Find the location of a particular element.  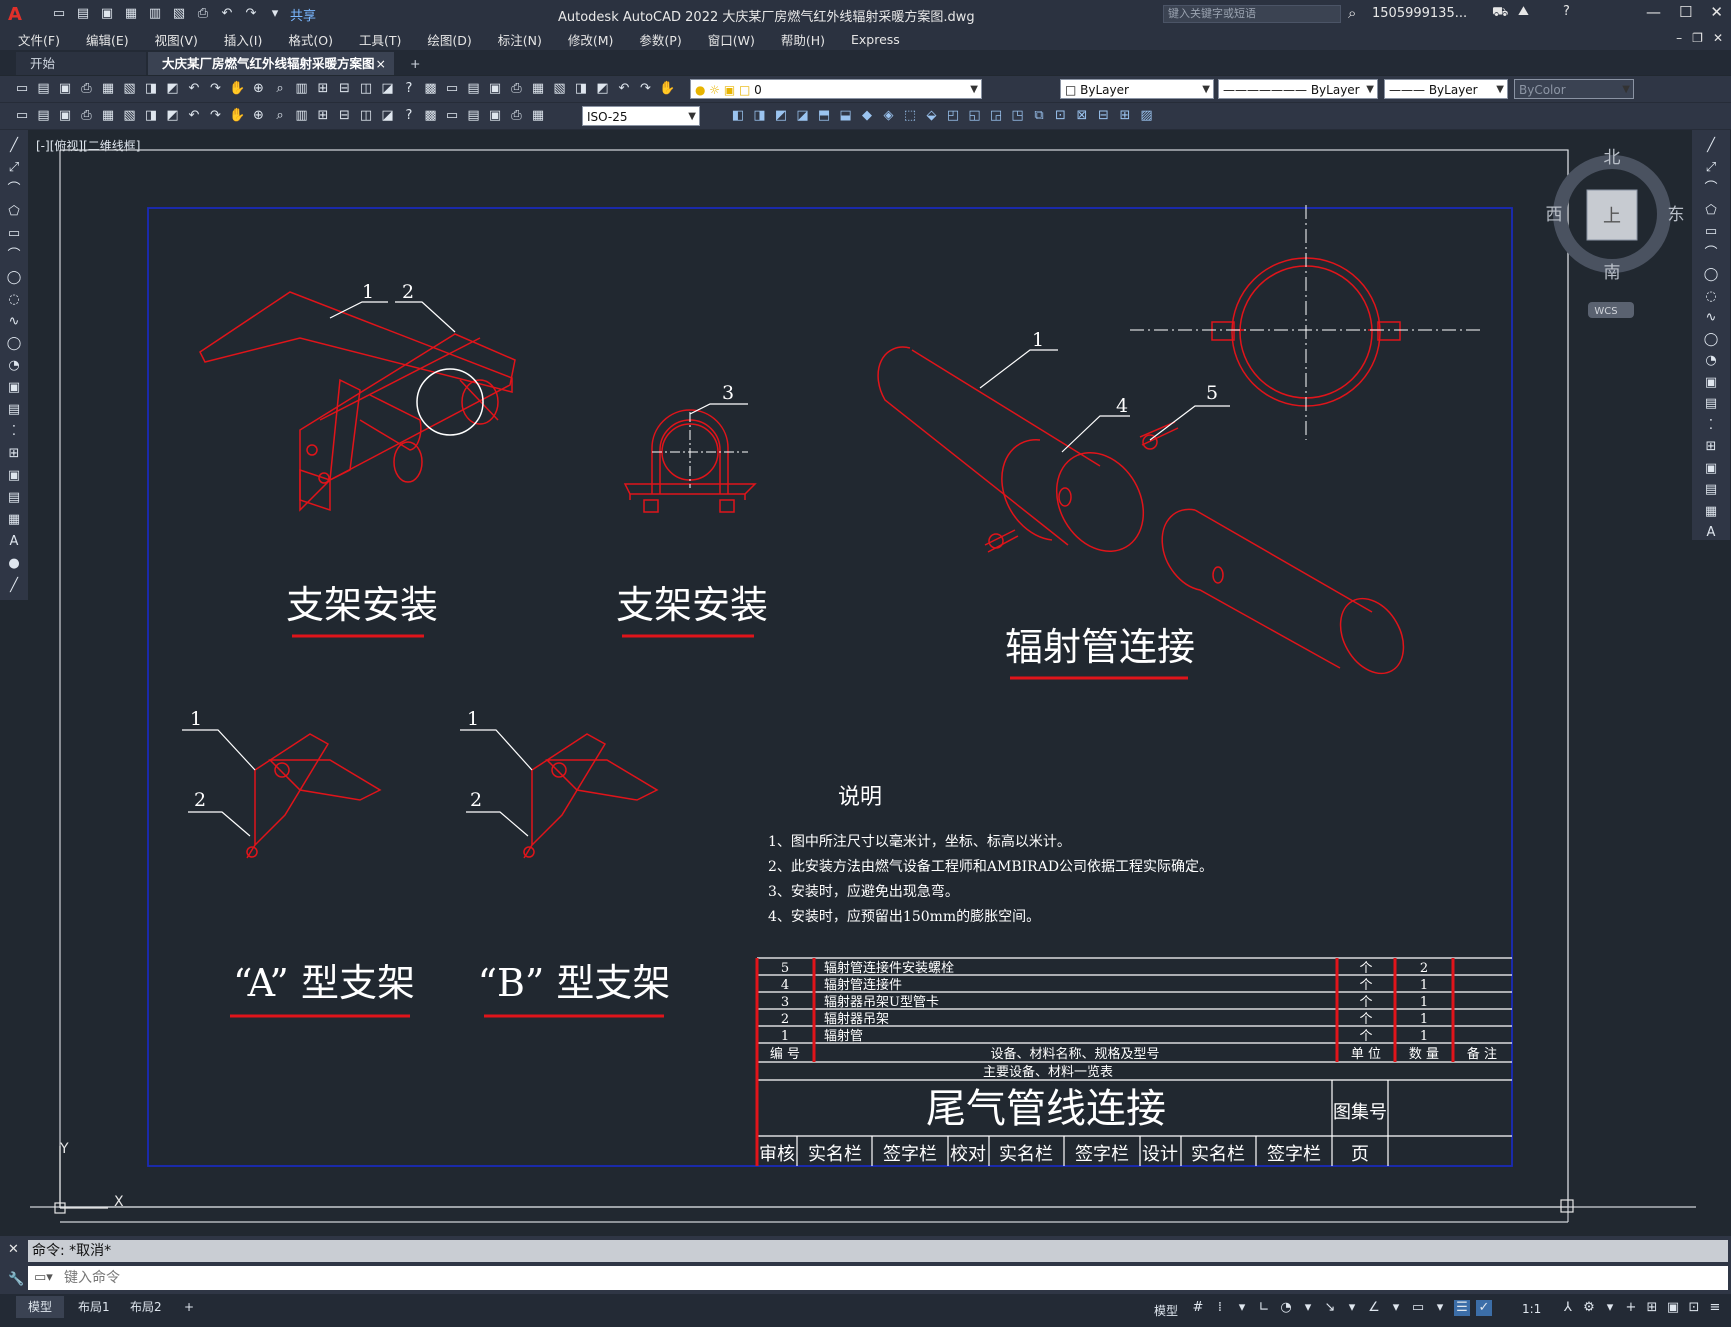

viewcube-south: 南 is located at coordinates (1612, 273).